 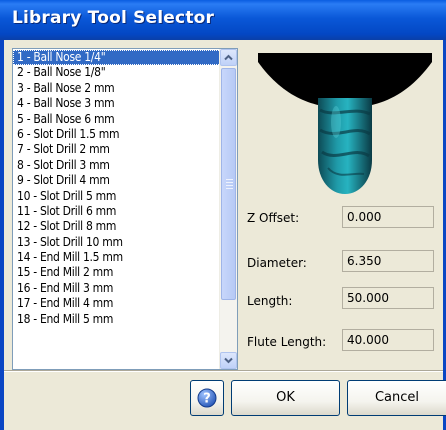 I want to click on tool-list-item: 1 - Ball Nose 1/4", so click(x=119, y=58).